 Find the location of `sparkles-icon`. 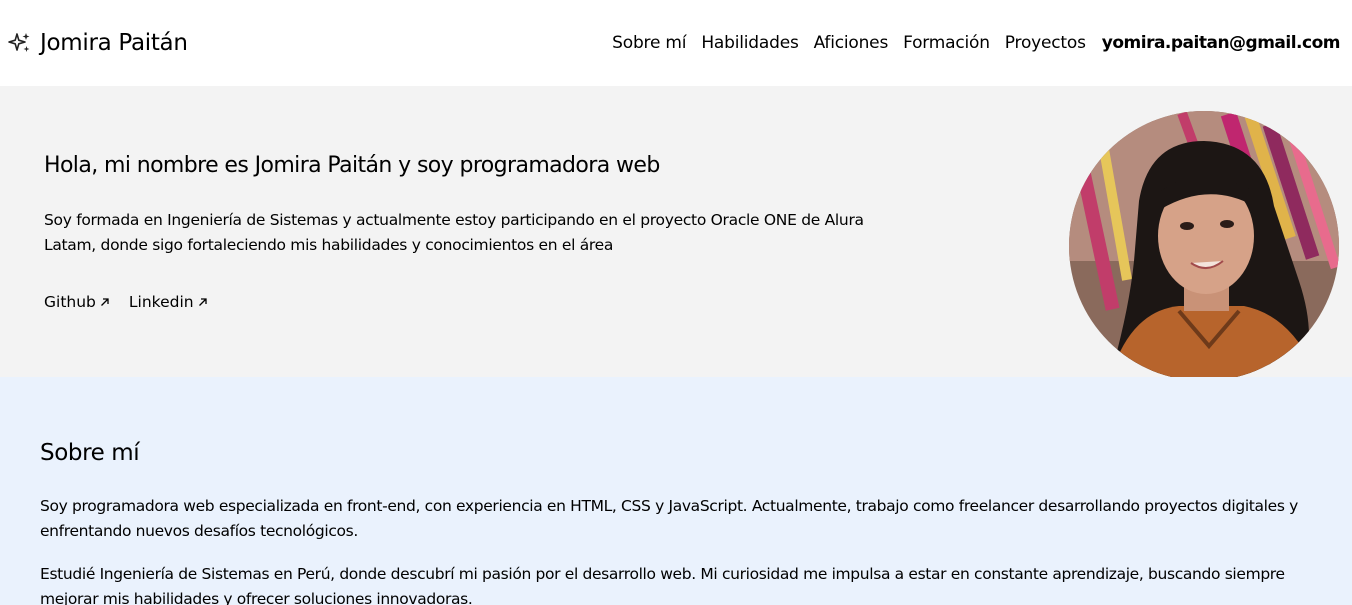

sparkles-icon is located at coordinates (20, 43).